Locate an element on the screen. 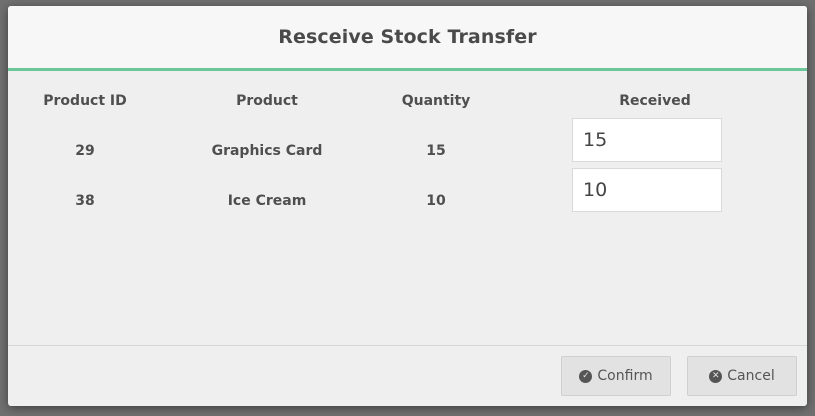  column-header-product-id: Product ID is located at coordinates (85, 101).